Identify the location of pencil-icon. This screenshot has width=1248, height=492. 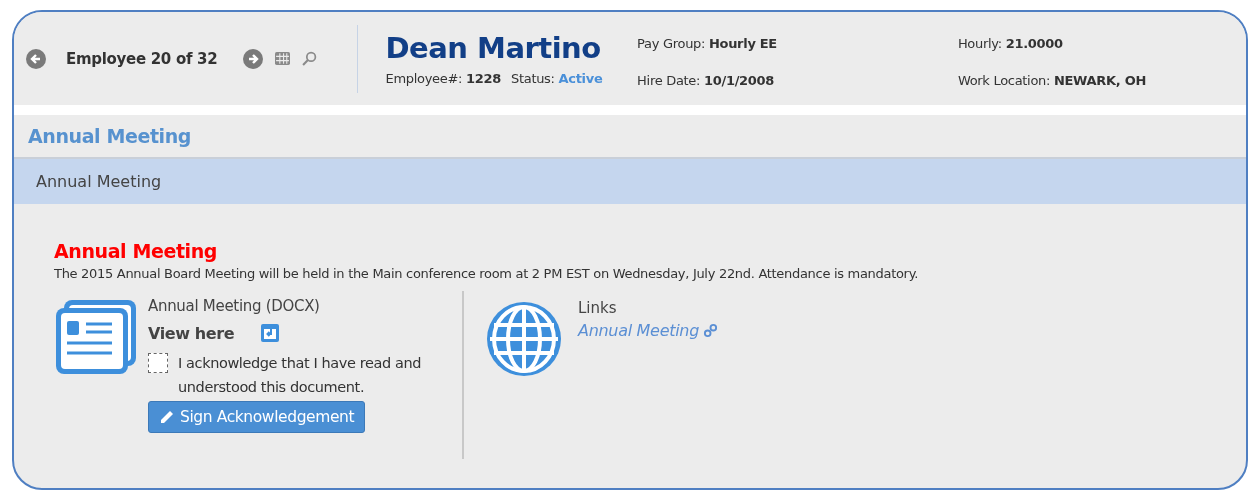
(167, 417).